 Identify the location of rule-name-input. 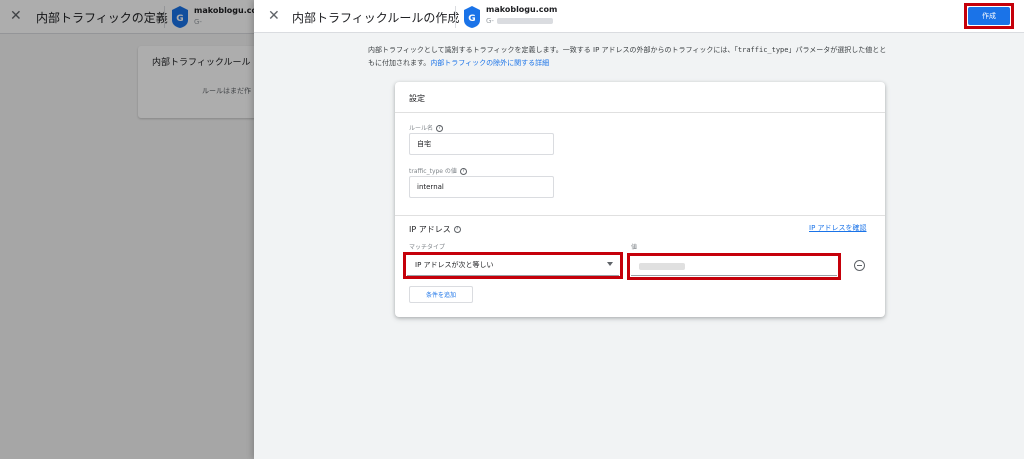
(481, 144).